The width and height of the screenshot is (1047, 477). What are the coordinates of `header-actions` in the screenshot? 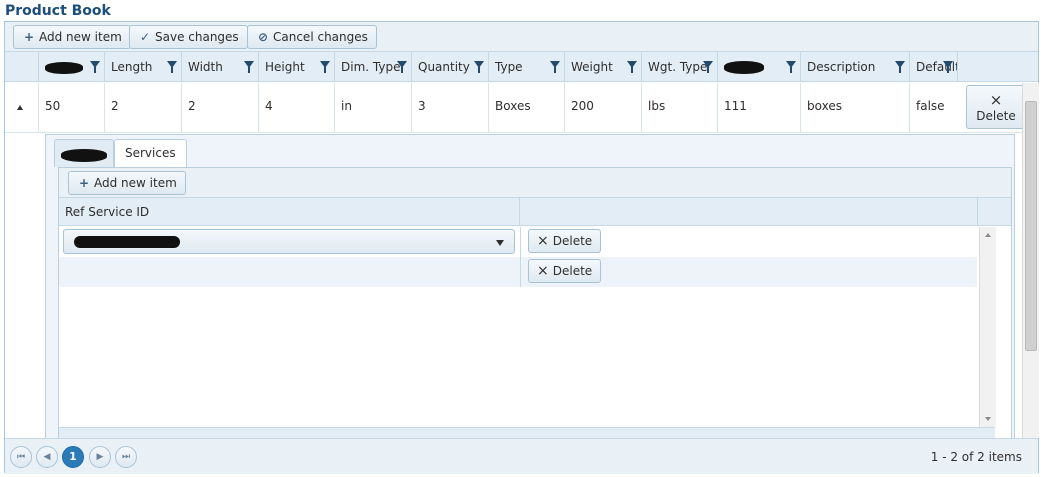 It's located at (989, 67).